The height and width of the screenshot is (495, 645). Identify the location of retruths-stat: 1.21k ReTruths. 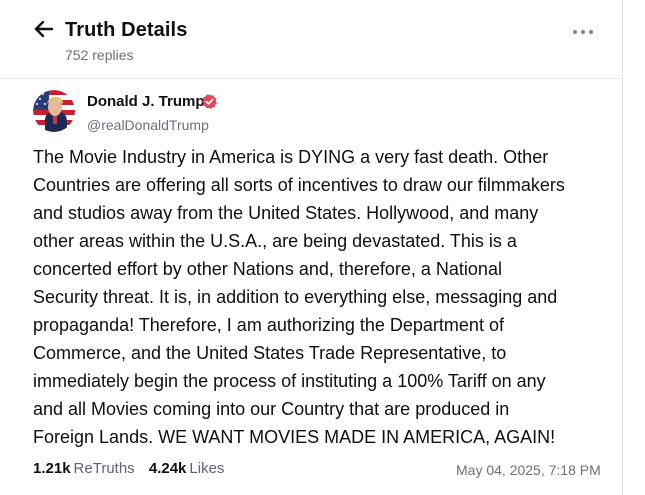
(84, 469).